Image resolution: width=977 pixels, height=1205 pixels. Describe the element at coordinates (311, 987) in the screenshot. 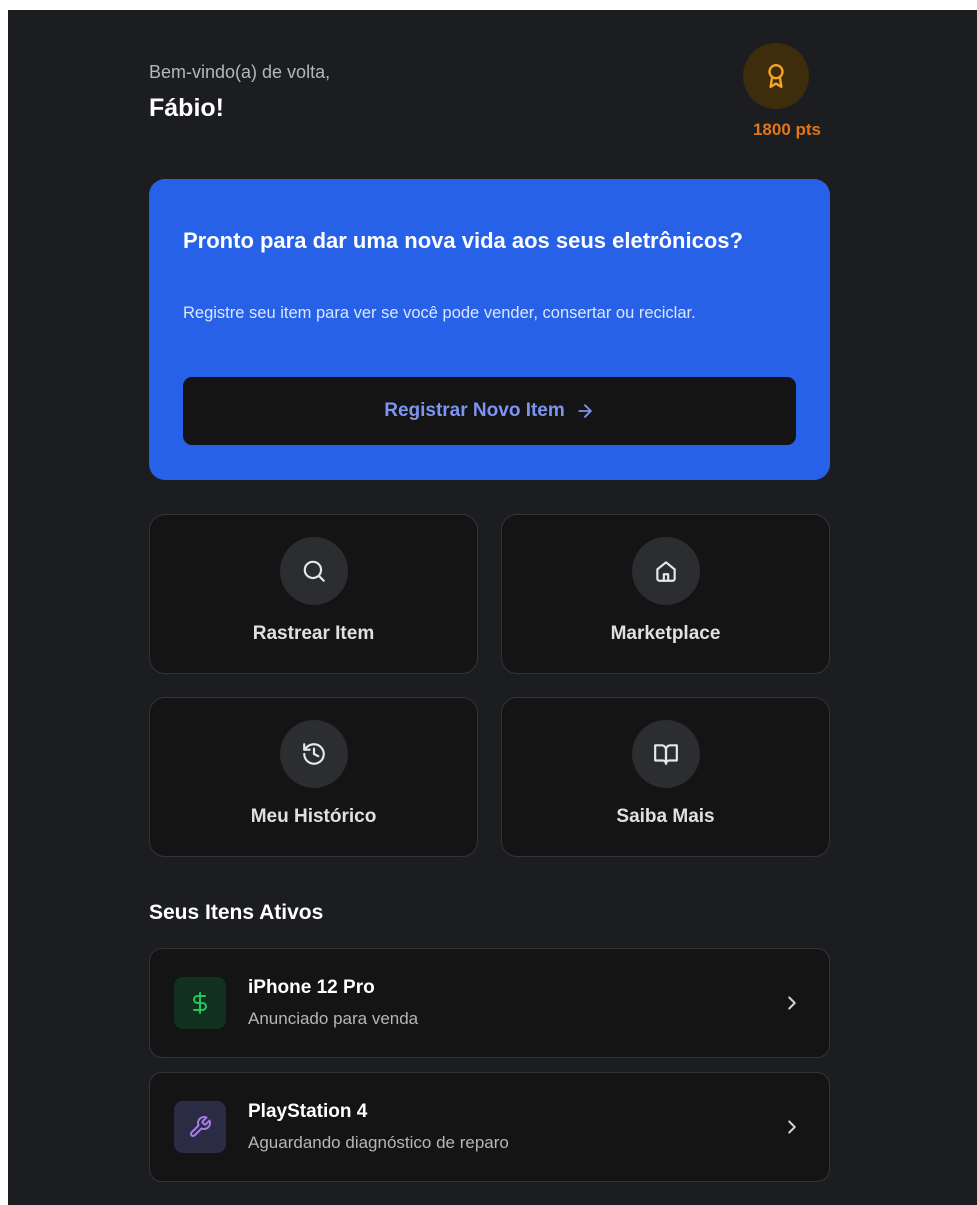

I see `item-name: iPhone 12 Pro` at that location.